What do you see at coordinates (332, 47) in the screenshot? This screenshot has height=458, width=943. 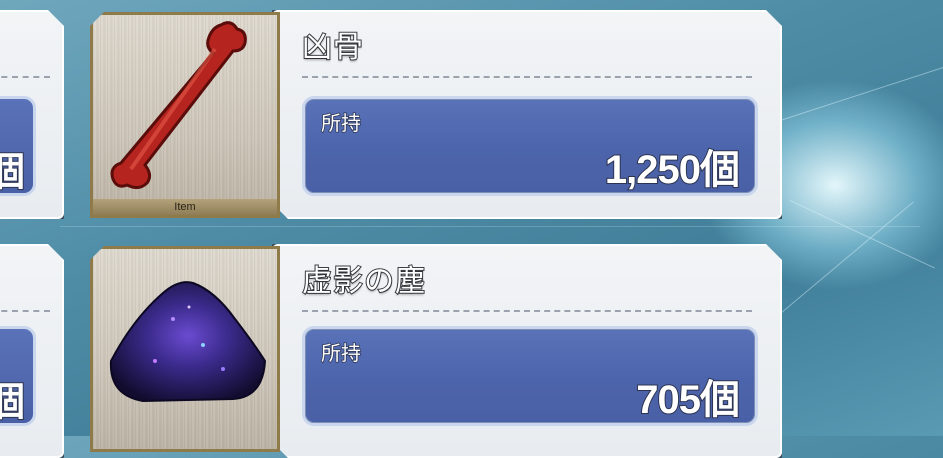 I see `item-name: 凶骨` at bounding box center [332, 47].